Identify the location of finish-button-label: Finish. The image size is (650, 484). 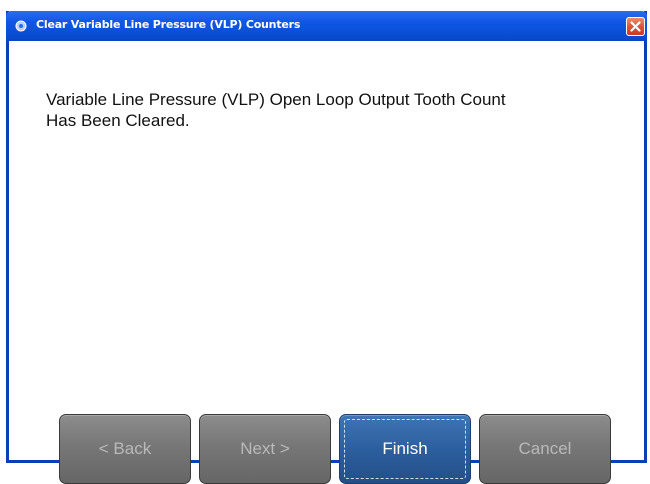
(405, 448).